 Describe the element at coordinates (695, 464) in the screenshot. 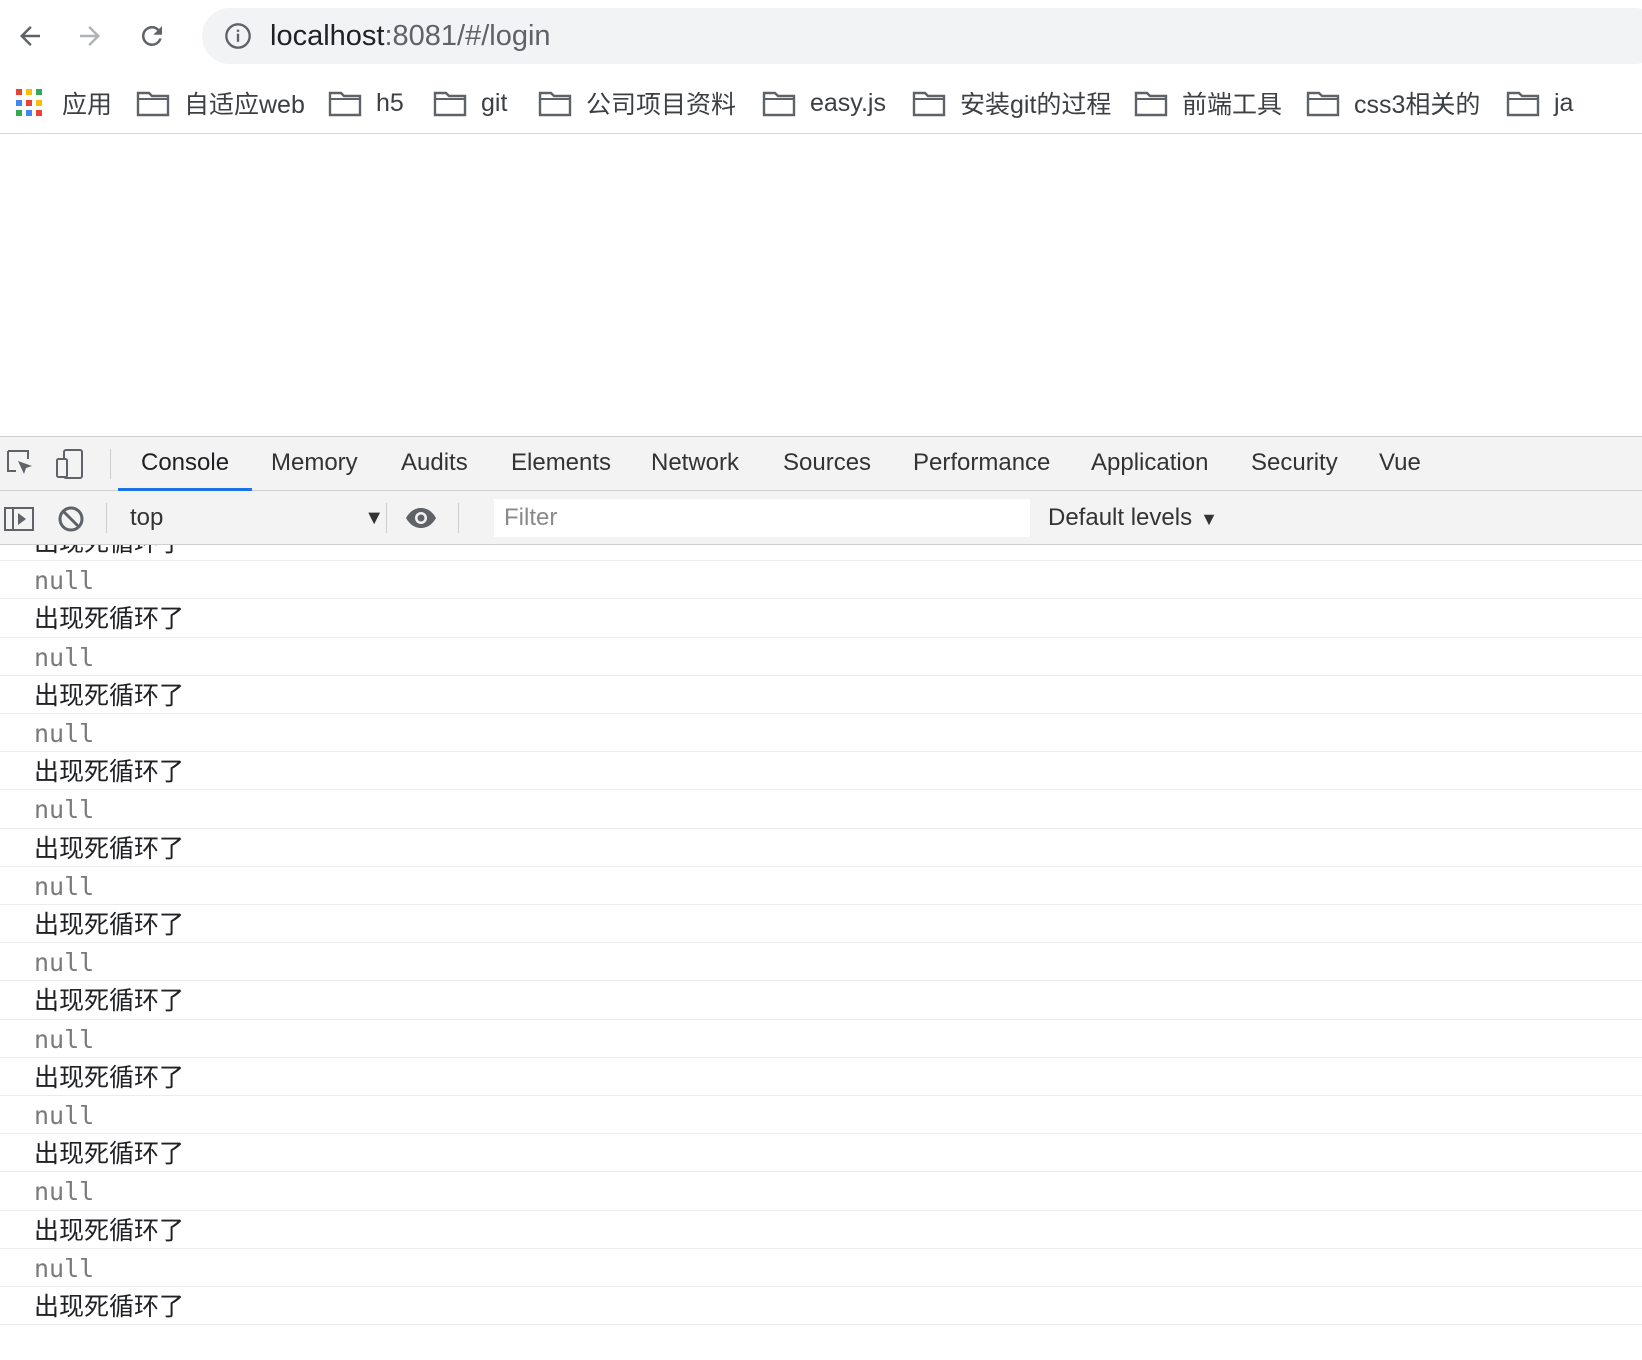

I see `tab-network: Network` at that location.